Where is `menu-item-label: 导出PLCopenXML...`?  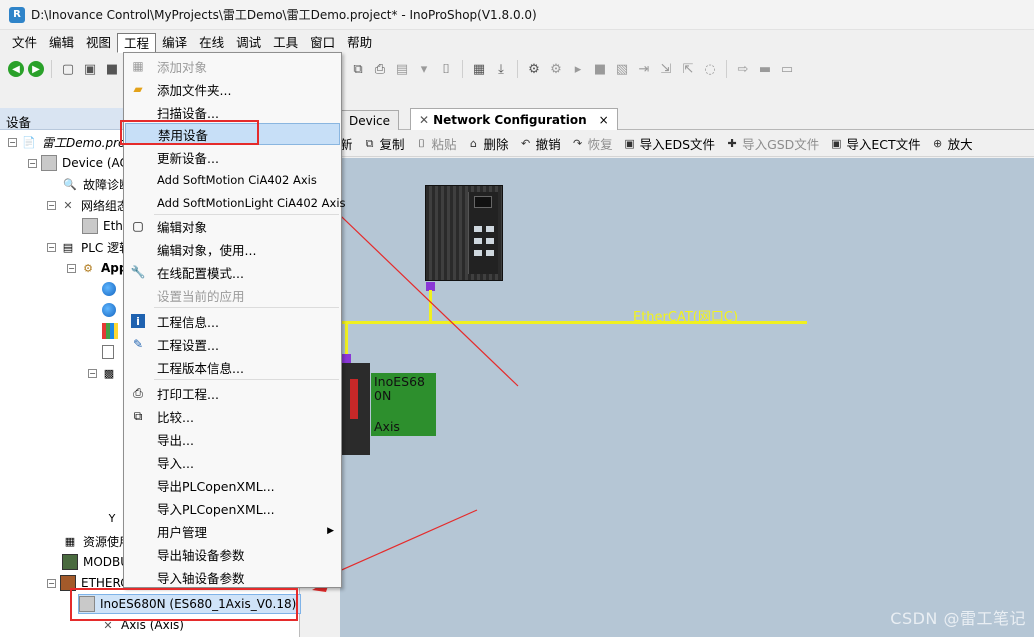 menu-item-label: 导出PLCopenXML... is located at coordinates (216, 486).